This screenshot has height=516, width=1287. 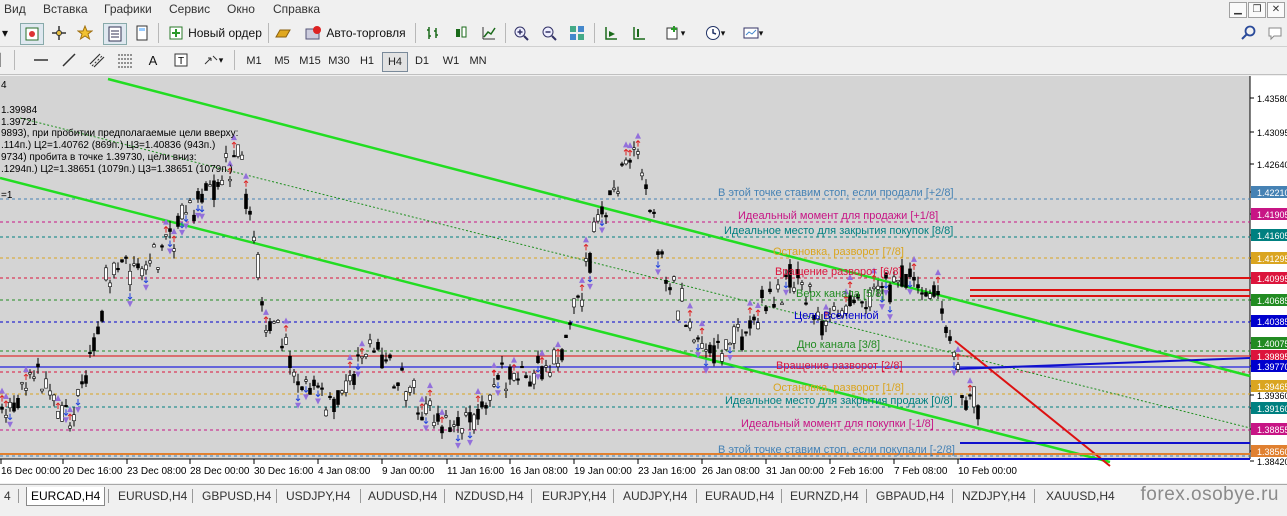 What do you see at coordinates (115, 34) in the screenshot?
I see `market-watch-icon` at bounding box center [115, 34].